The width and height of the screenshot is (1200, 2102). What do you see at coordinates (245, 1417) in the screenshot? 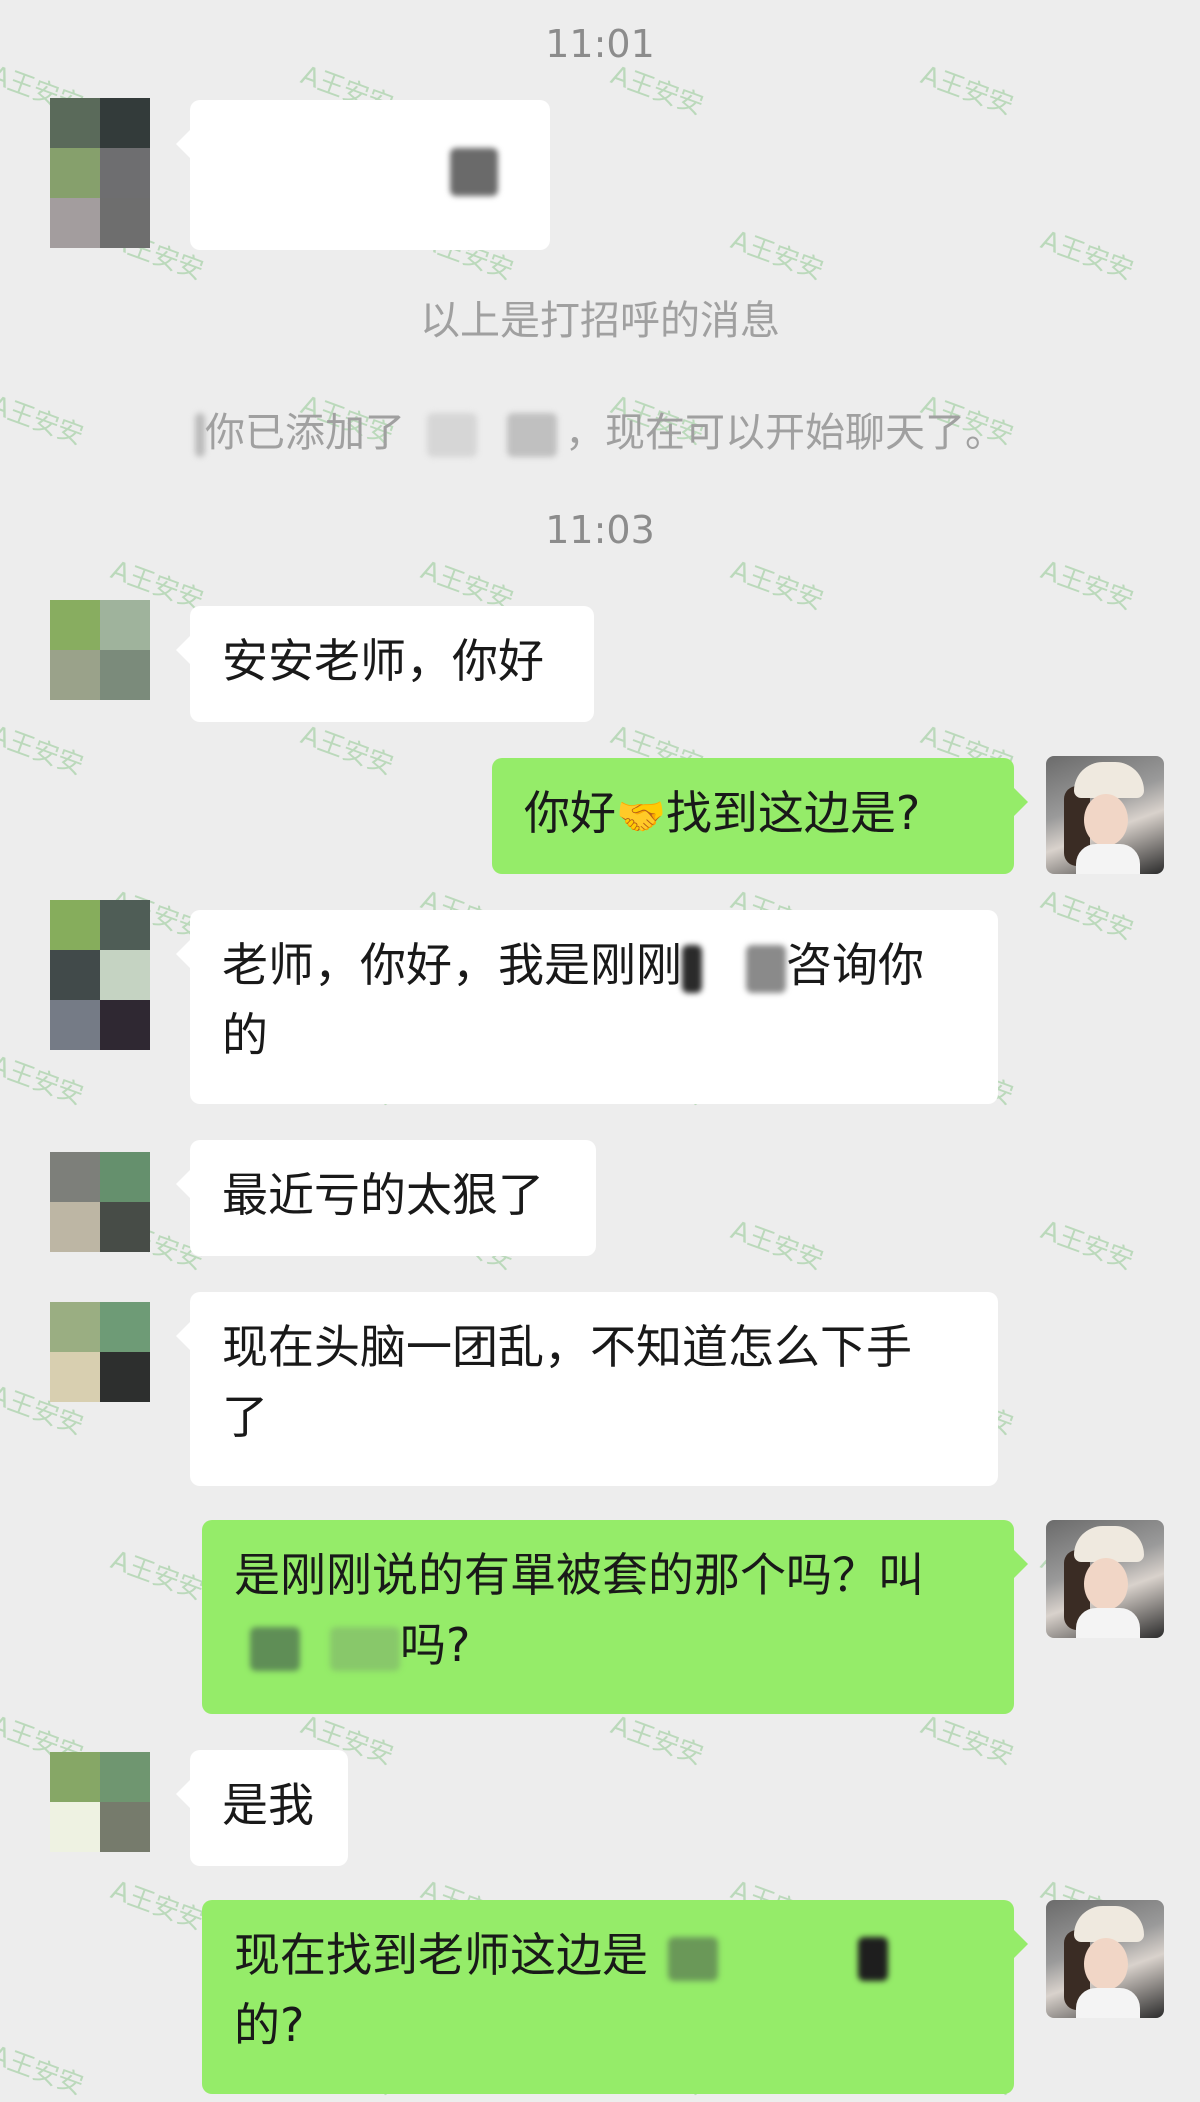
I see `message-text: 了` at bounding box center [245, 1417].